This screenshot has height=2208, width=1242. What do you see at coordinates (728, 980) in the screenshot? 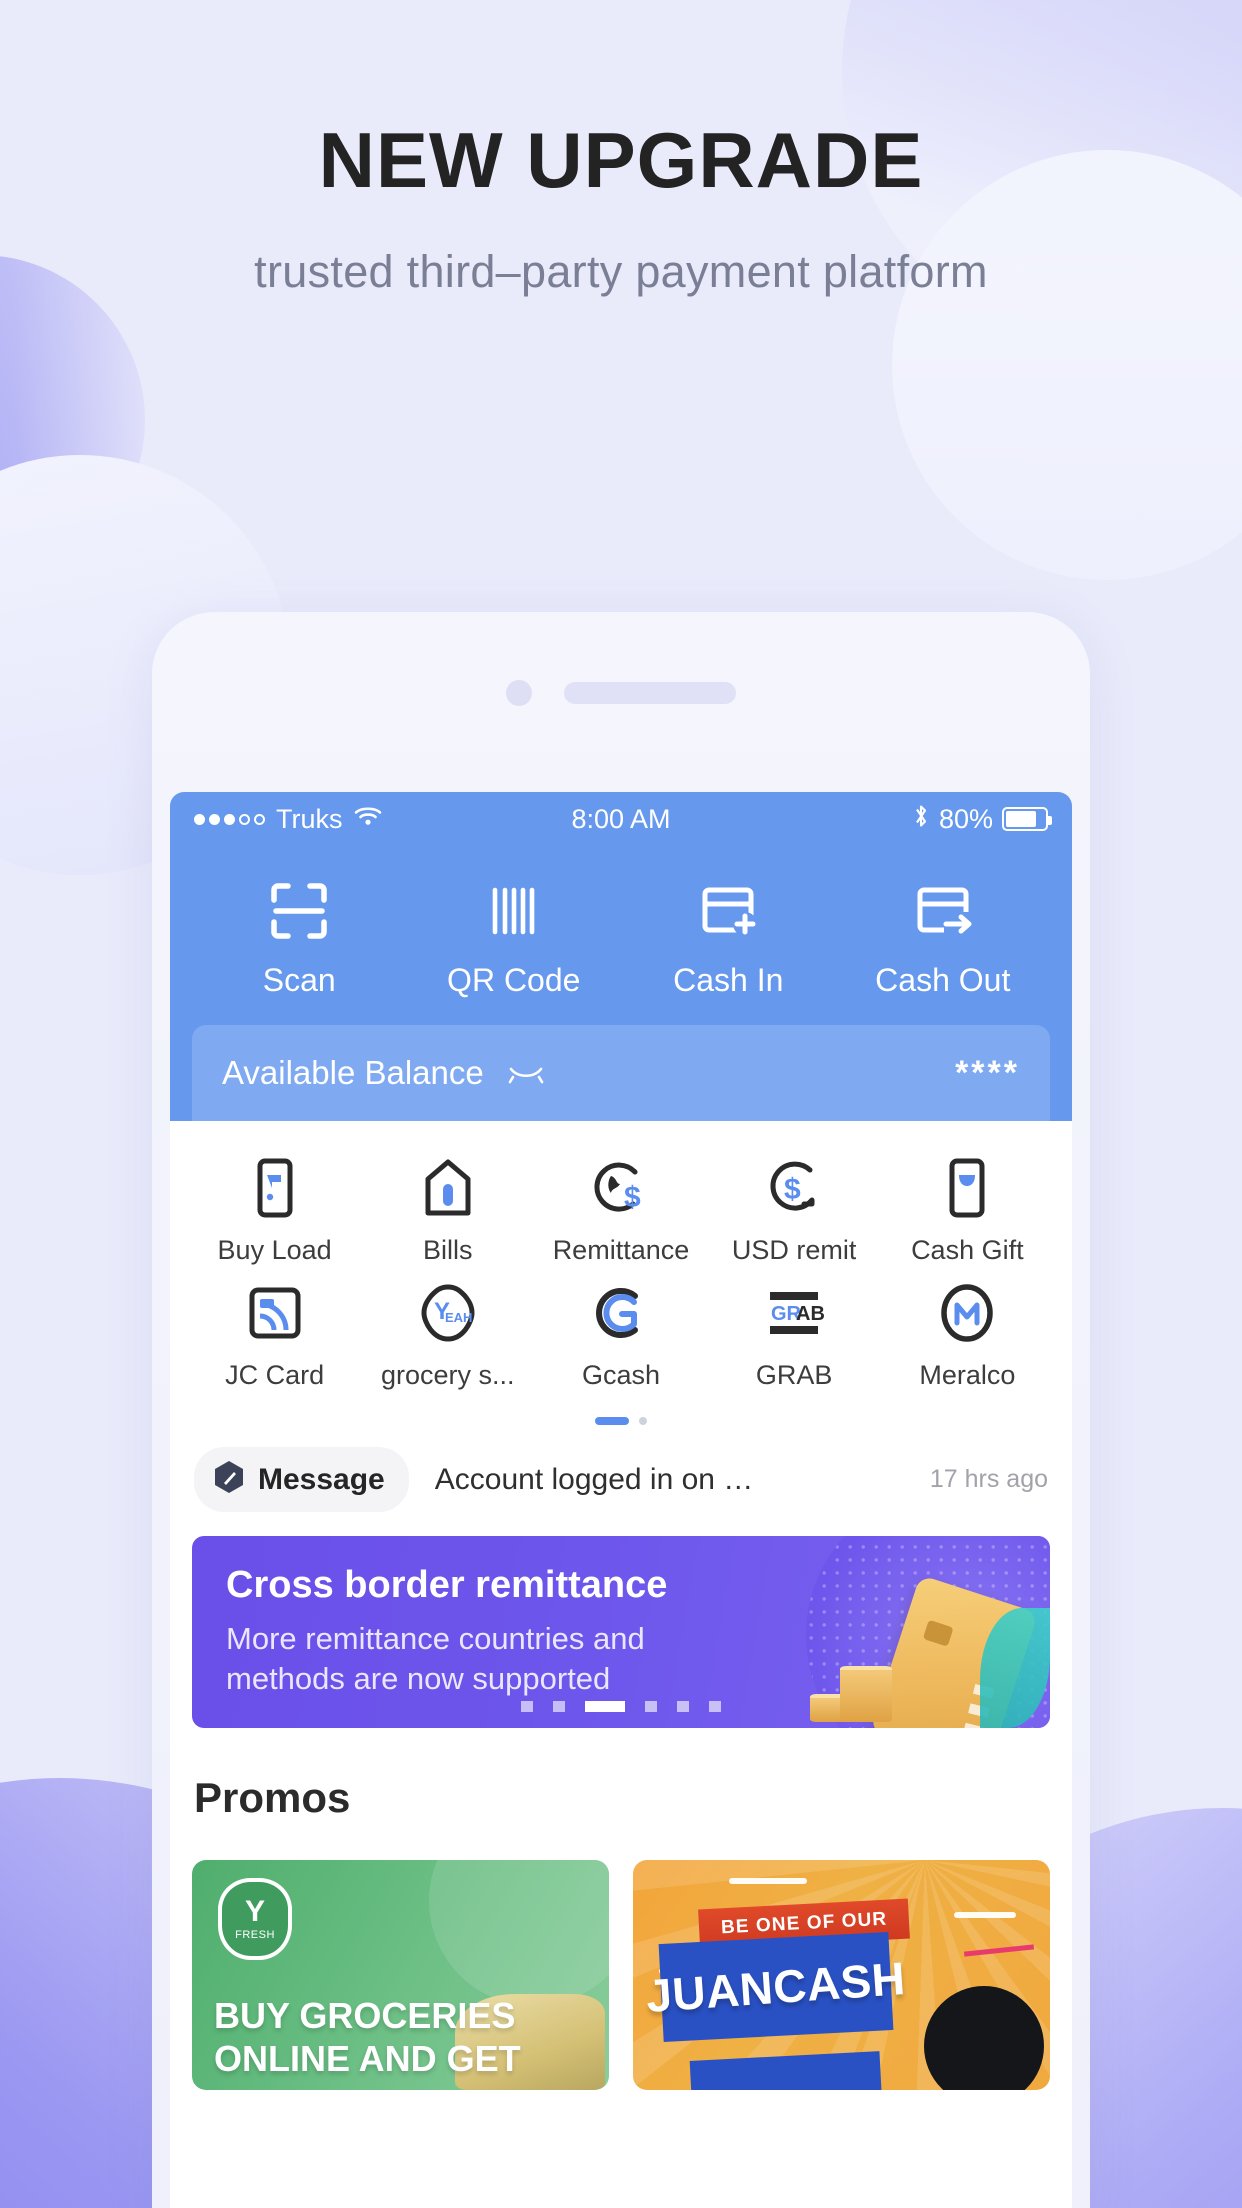
I see `quick-action-label: Cash In` at bounding box center [728, 980].